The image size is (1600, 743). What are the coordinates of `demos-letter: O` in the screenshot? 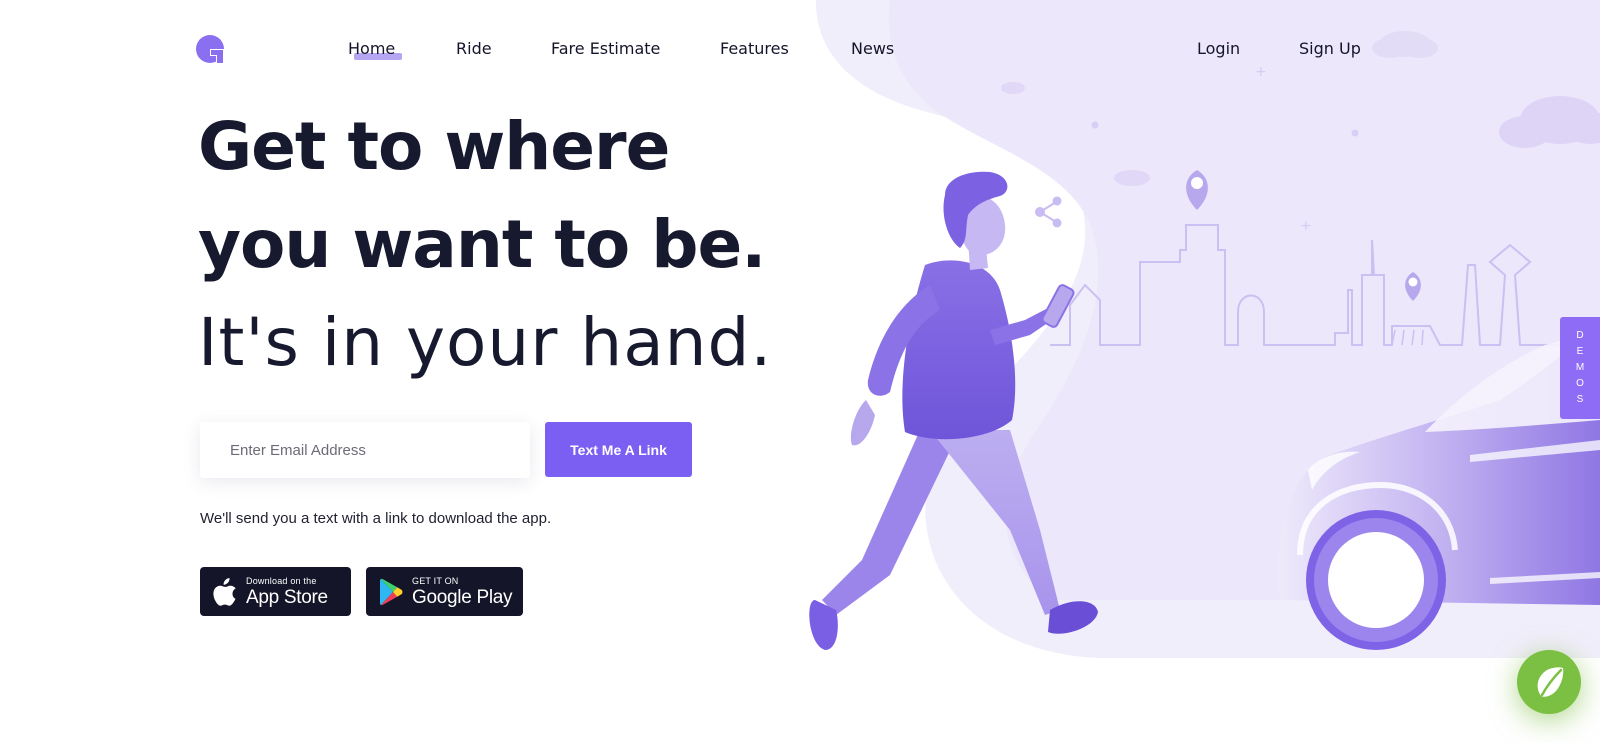 It's located at (1580, 383).